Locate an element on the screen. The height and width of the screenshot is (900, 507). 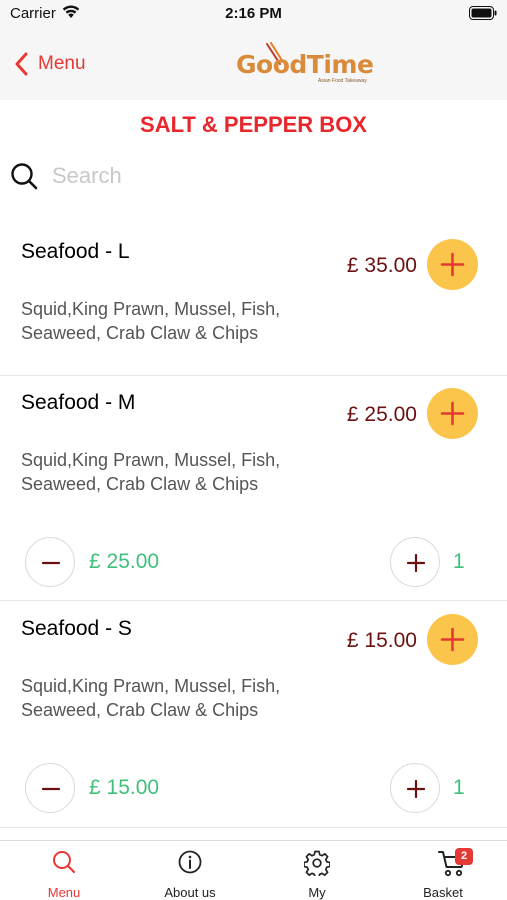
battery-icon is located at coordinates (483, 13).